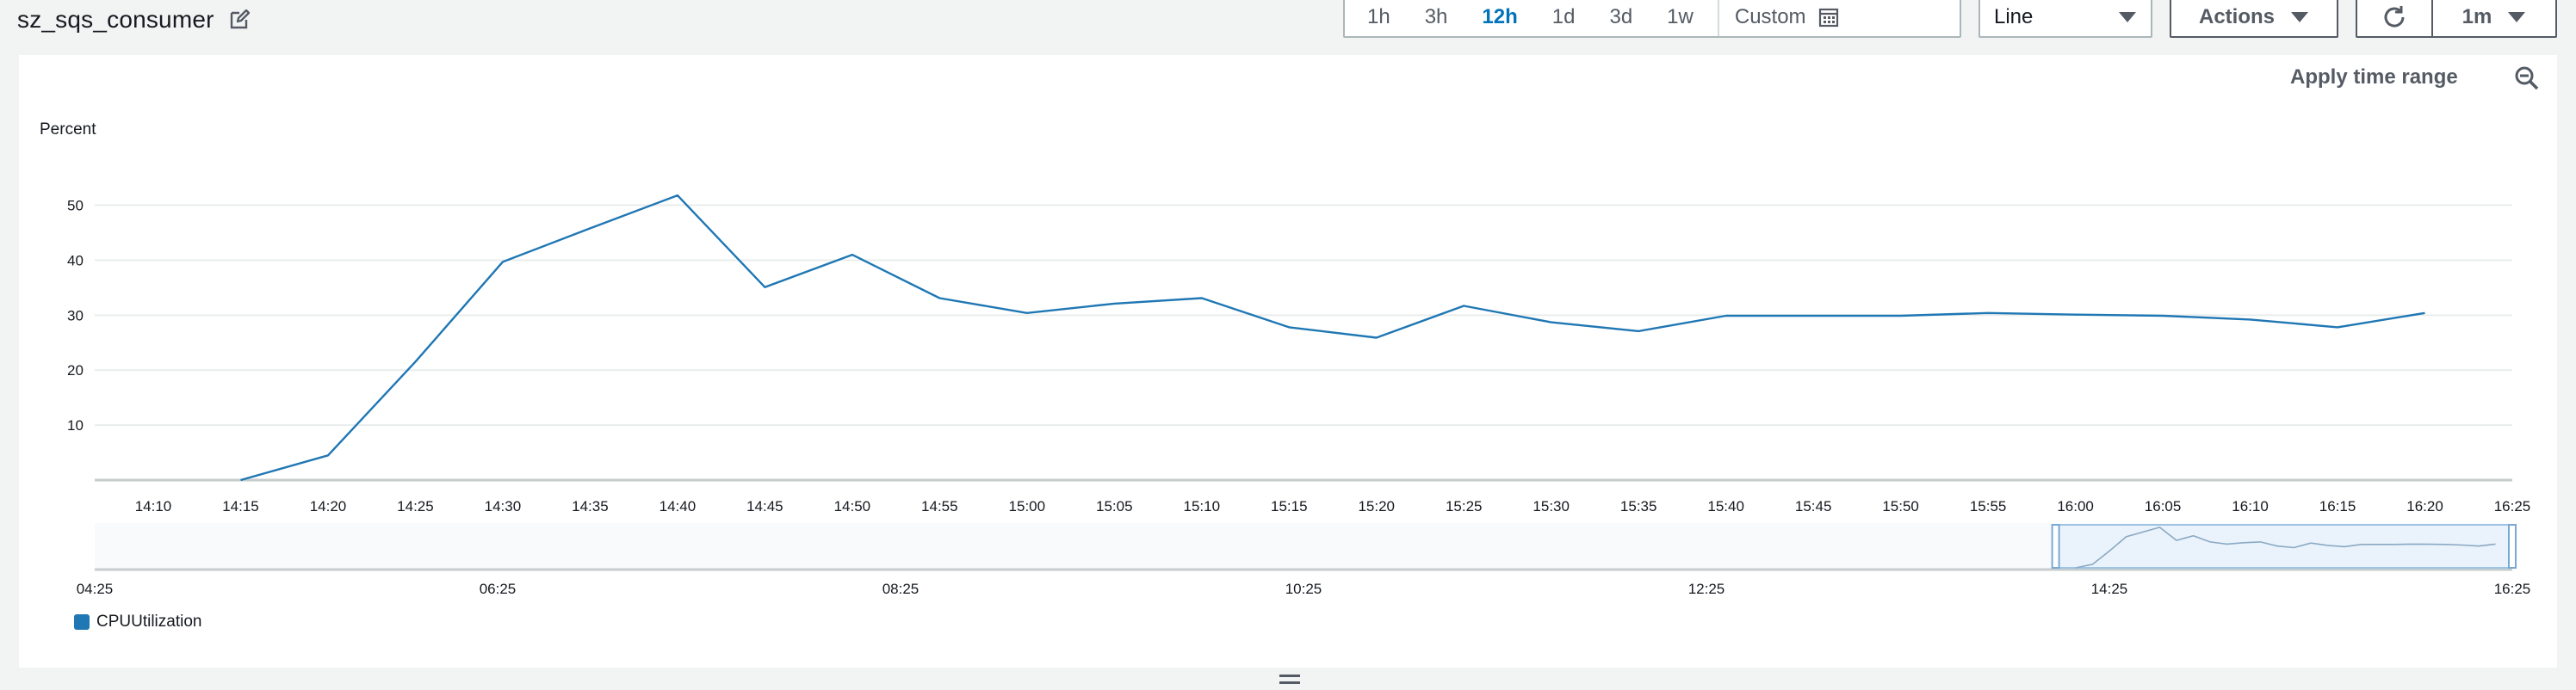  What do you see at coordinates (2512, 589) in the screenshot?
I see `overview-tick-label: 16:25` at bounding box center [2512, 589].